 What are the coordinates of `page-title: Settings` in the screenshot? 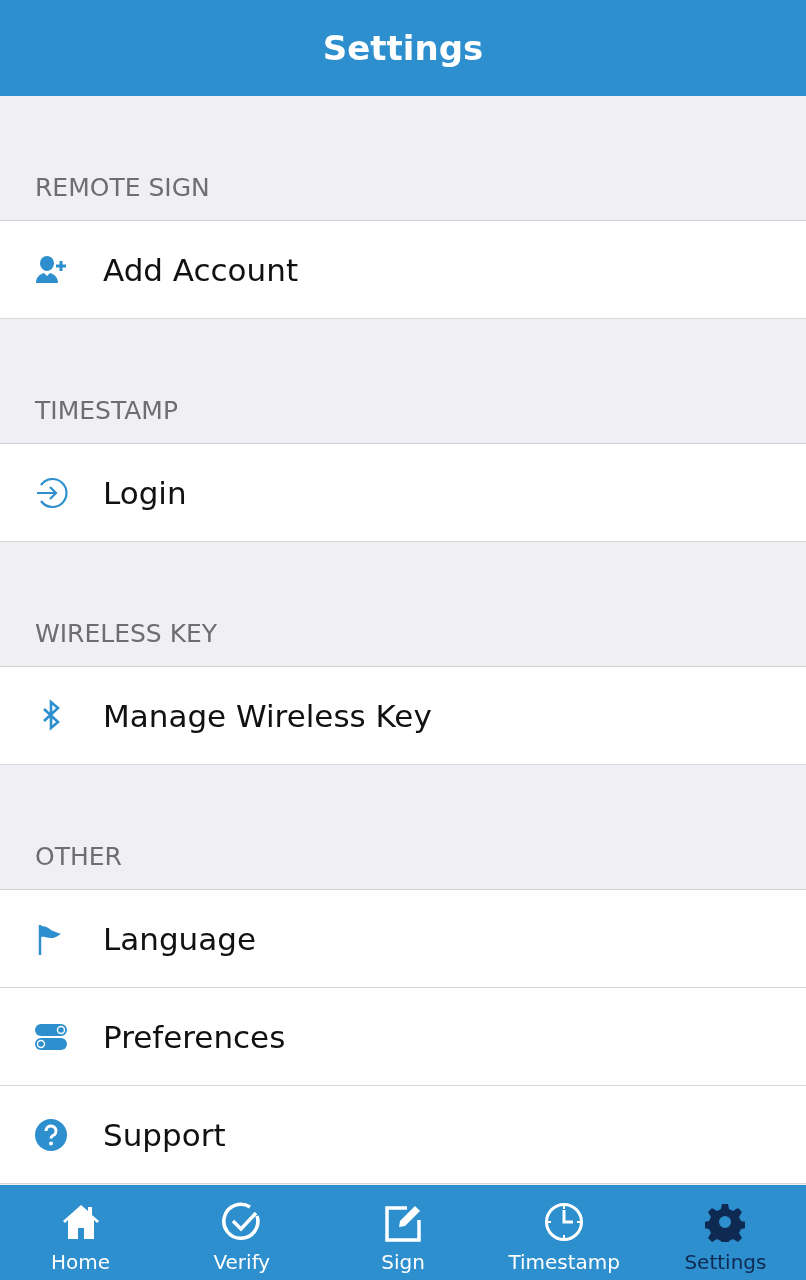 It's located at (403, 48).